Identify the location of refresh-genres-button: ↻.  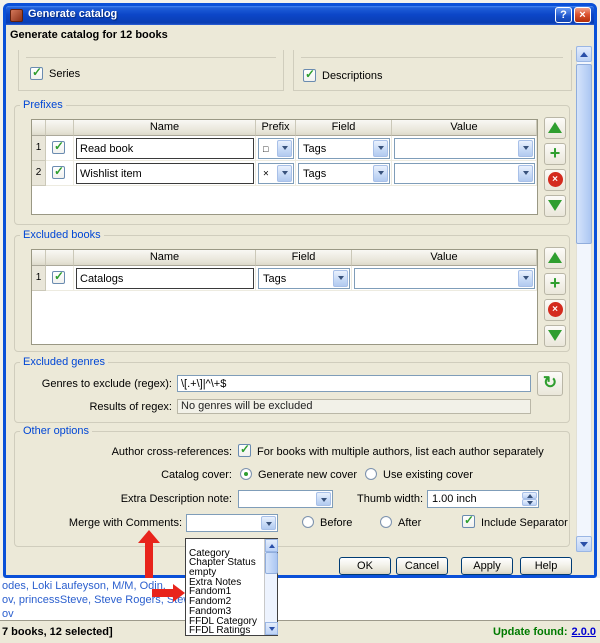
(550, 383).